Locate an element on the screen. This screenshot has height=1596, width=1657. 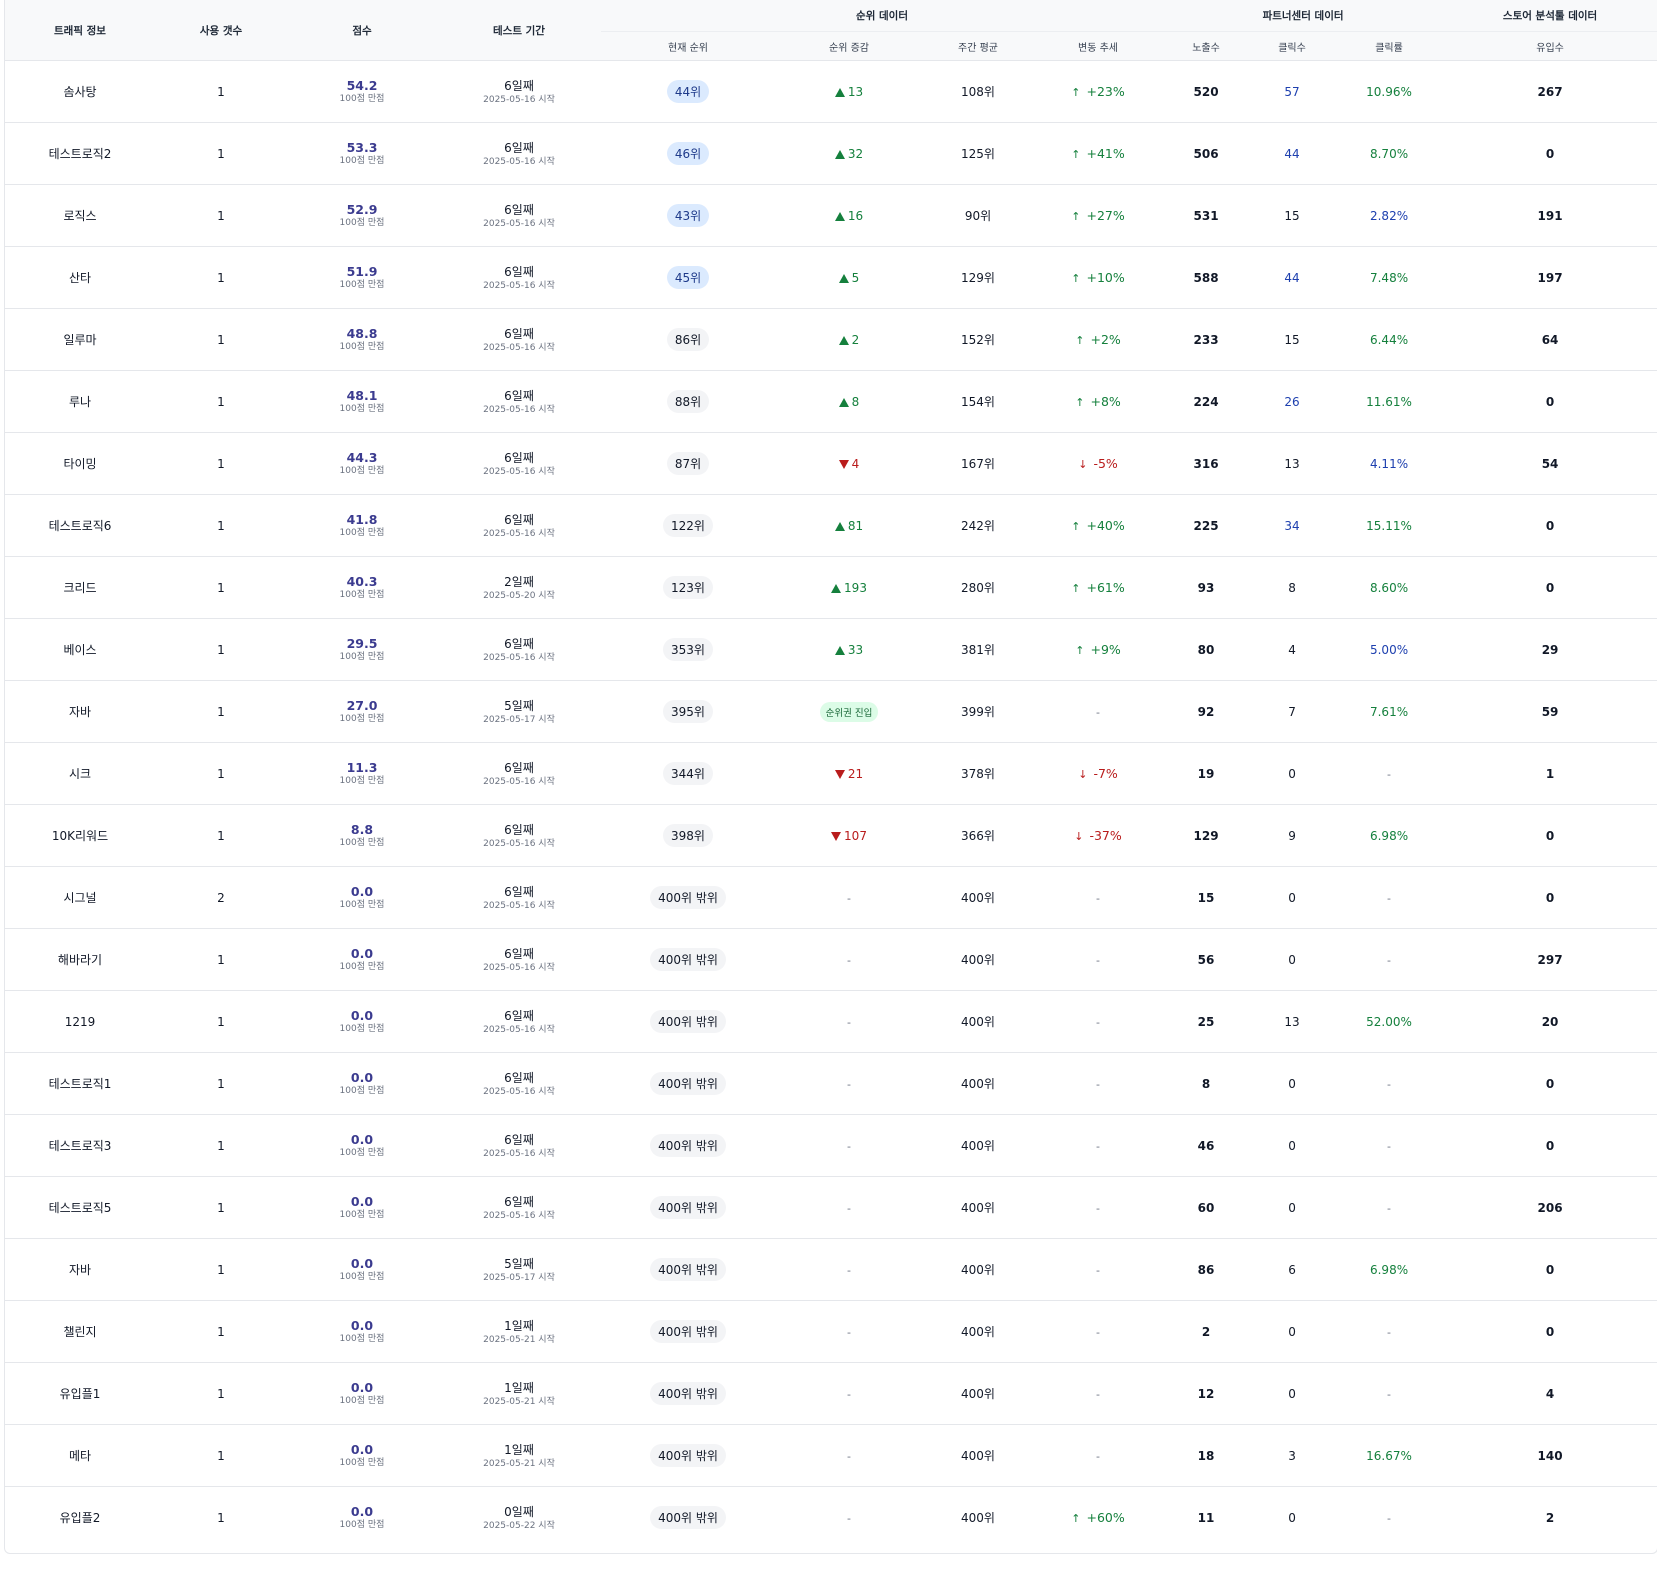
test-period-days: 2일째 is located at coordinates (519, 581).